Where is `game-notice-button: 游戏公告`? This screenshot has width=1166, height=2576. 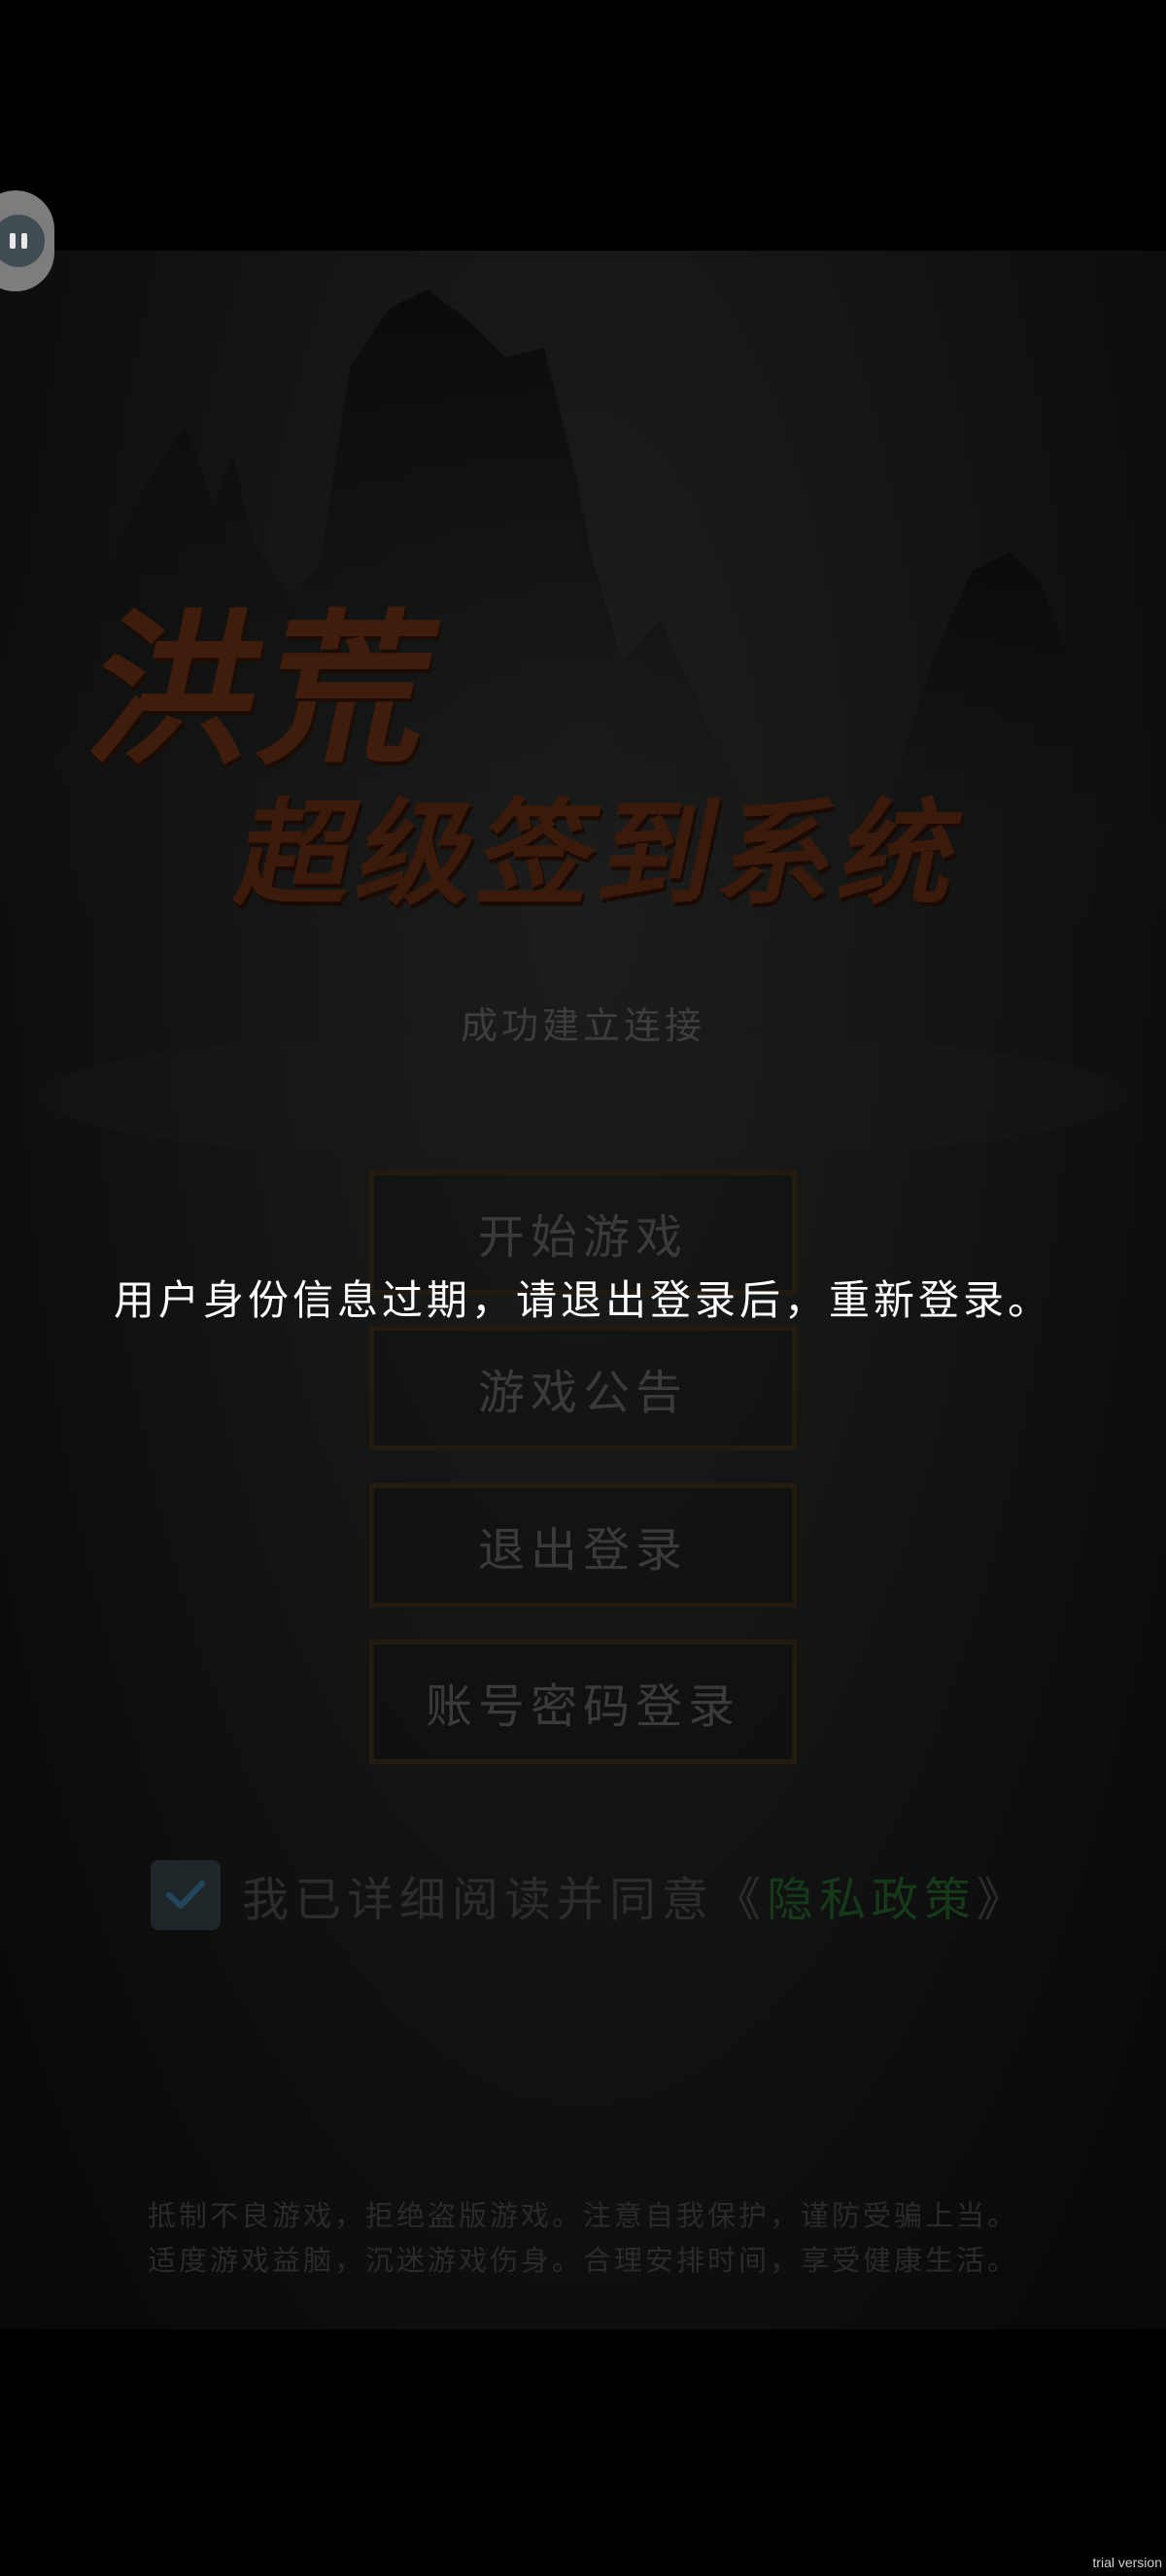
game-notice-button: 游戏公告 is located at coordinates (583, 1388).